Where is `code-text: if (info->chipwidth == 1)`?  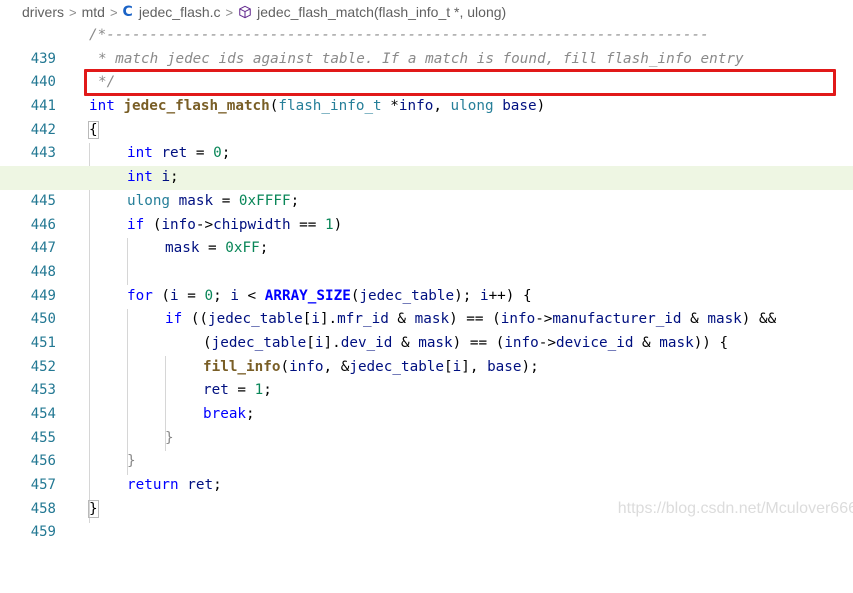 code-text: if (info->chipwidth == 1) is located at coordinates (235, 224).